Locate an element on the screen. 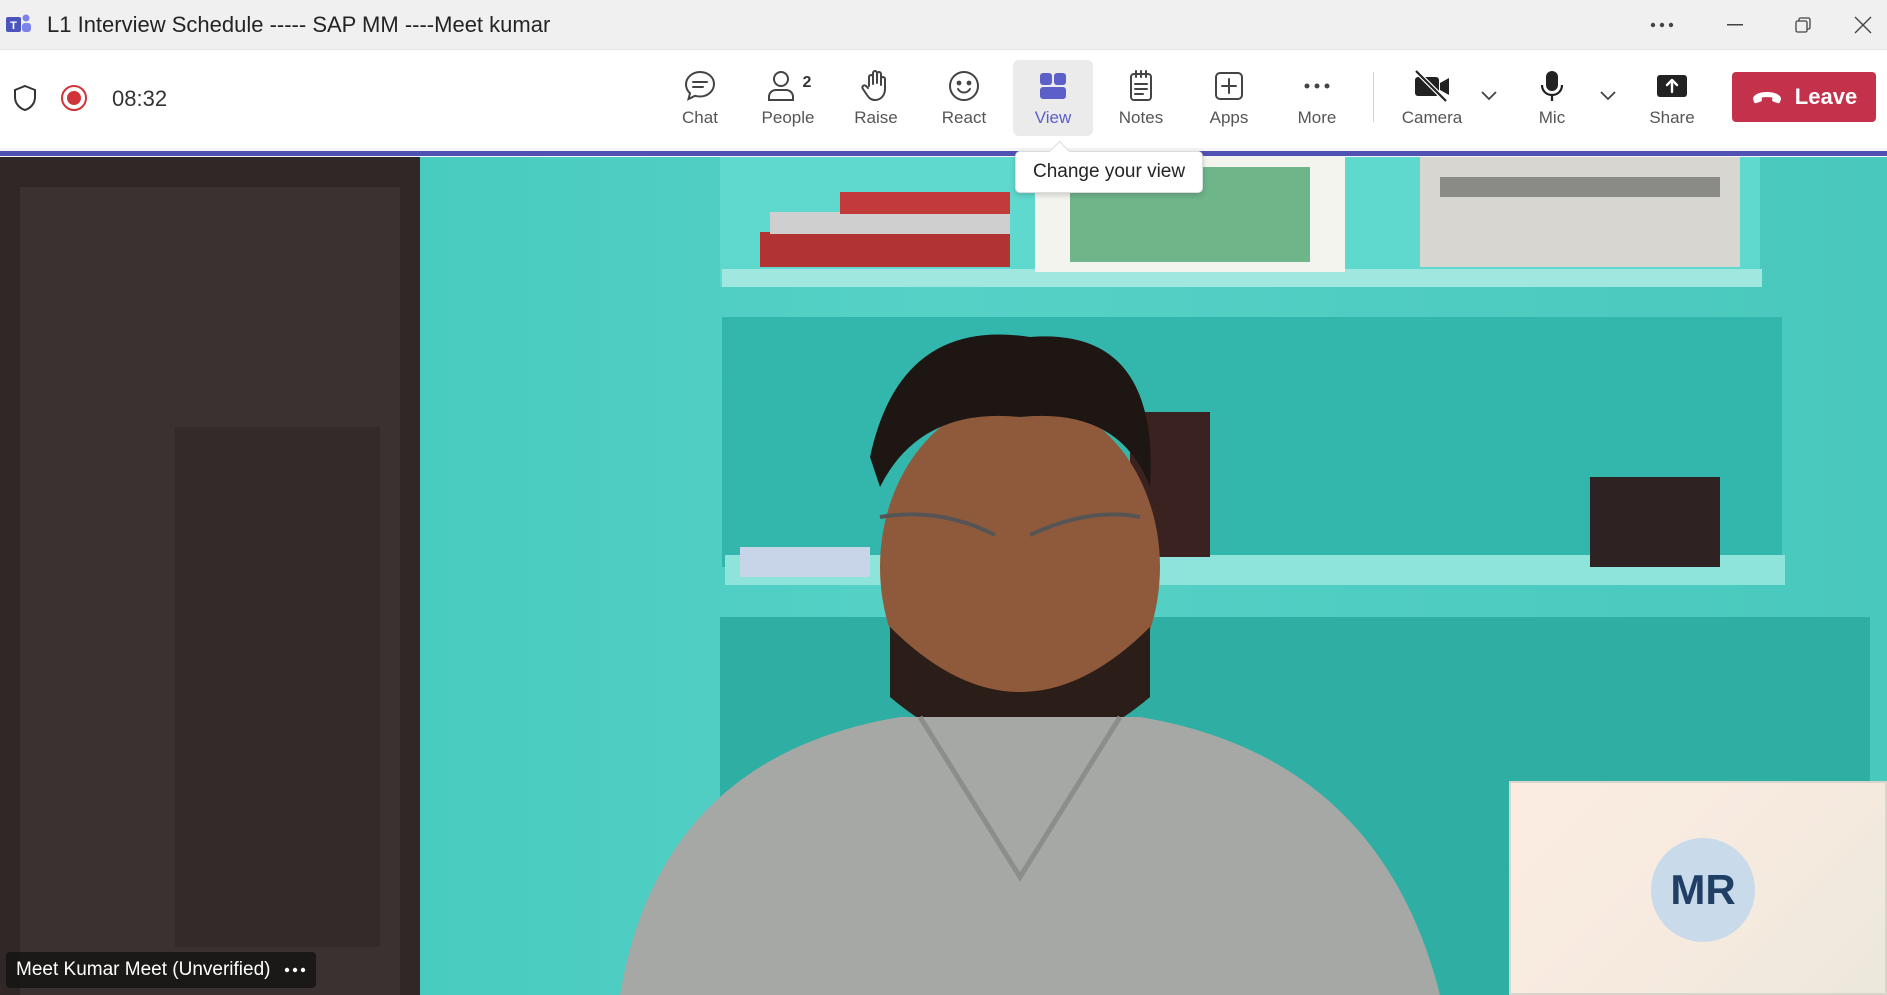 The image size is (1887, 995). raise-hand-button: Raise is located at coordinates (876, 98).